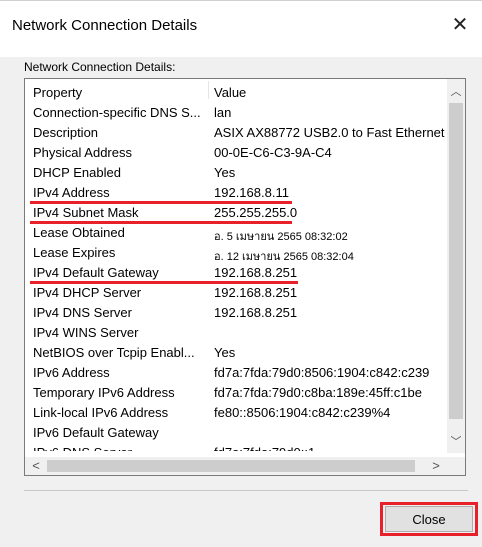 This screenshot has height=547, width=482. I want to click on row-property: Link-local IPv6 Address, so click(101, 412).